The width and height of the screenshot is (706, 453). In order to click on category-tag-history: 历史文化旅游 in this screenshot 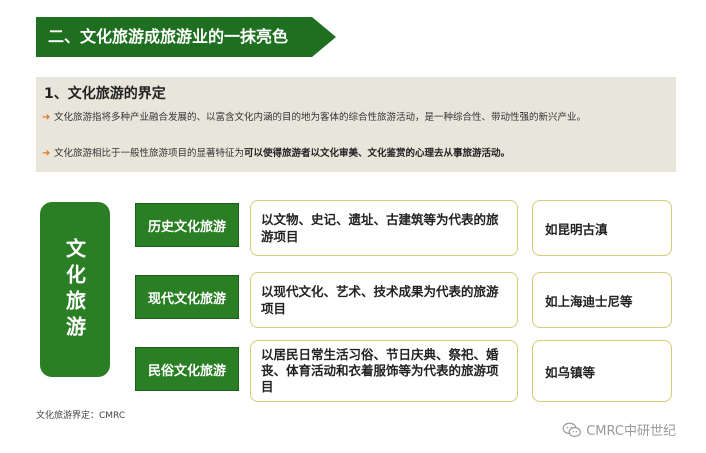, I will do `click(187, 225)`.